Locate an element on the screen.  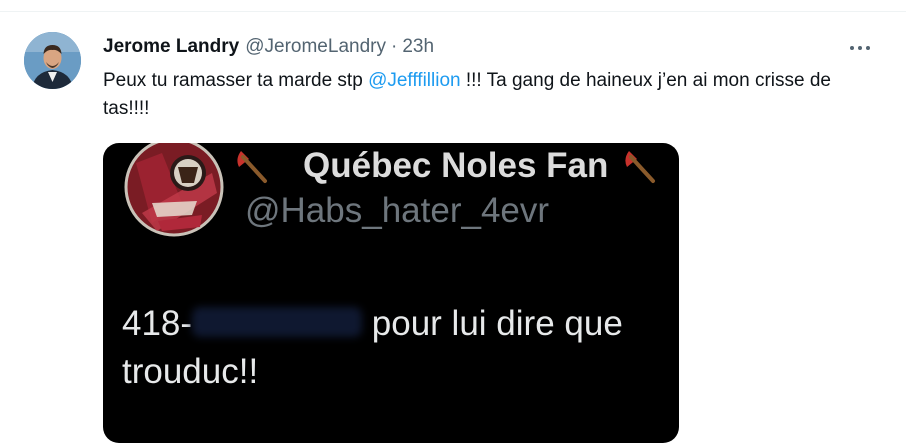
tweet-header: Jerome Landry @JeromeLandry · 23h is located at coordinates (268, 47).